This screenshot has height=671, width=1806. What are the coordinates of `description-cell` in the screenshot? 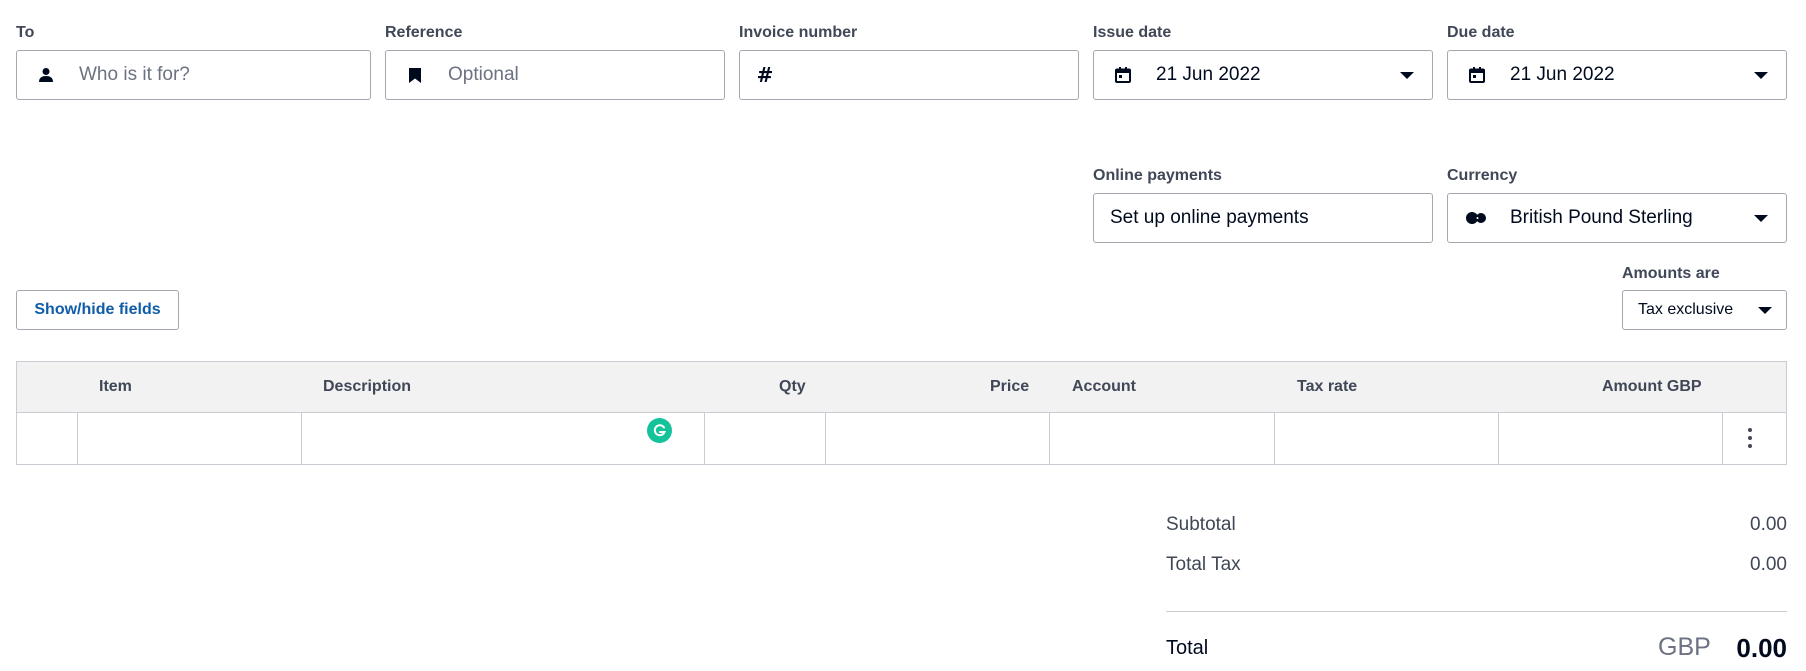 It's located at (503, 438).